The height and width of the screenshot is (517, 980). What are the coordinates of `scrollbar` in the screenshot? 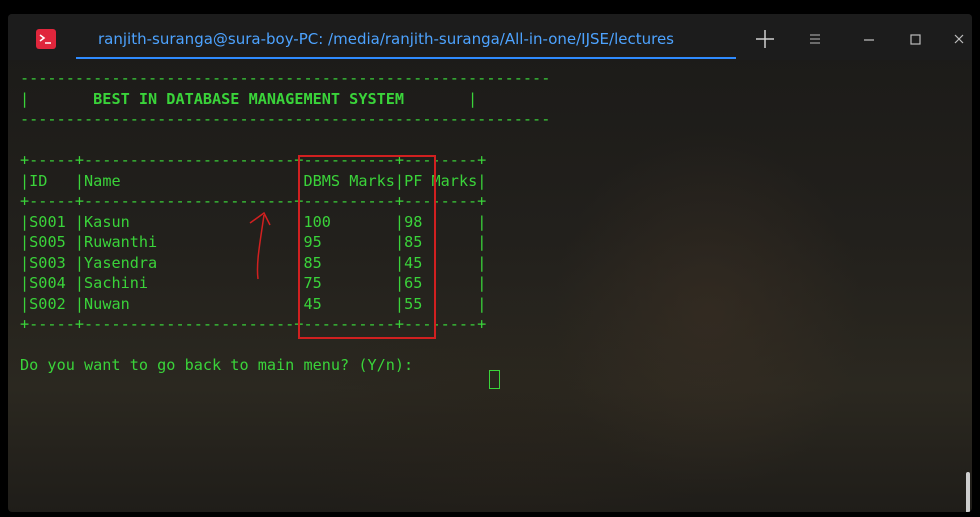 It's located at (968, 492).